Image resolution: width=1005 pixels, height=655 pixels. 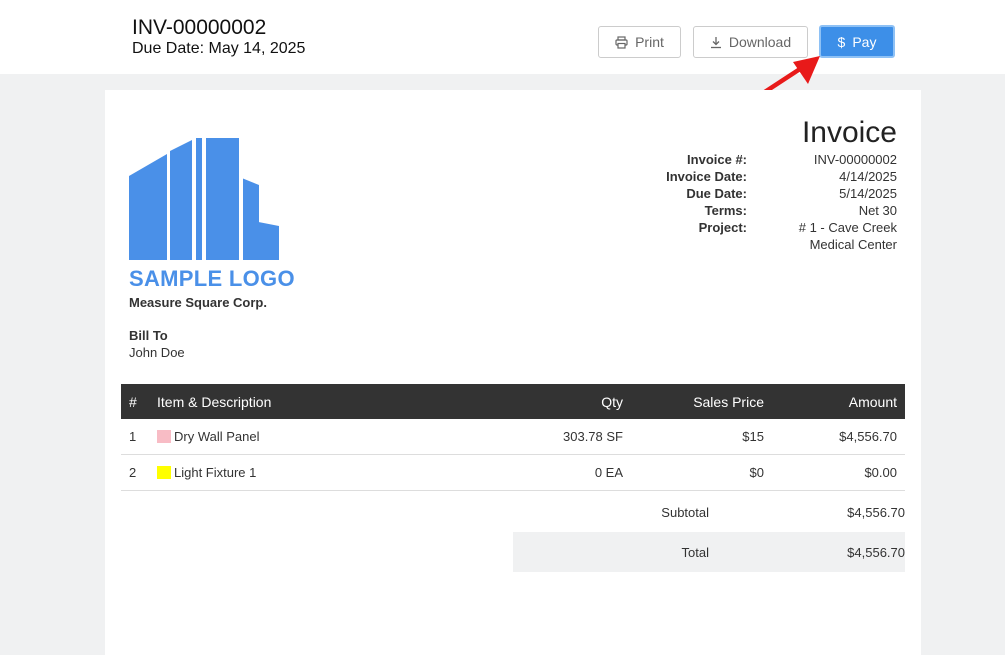 I want to click on row-number: 1, so click(x=133, y=436).